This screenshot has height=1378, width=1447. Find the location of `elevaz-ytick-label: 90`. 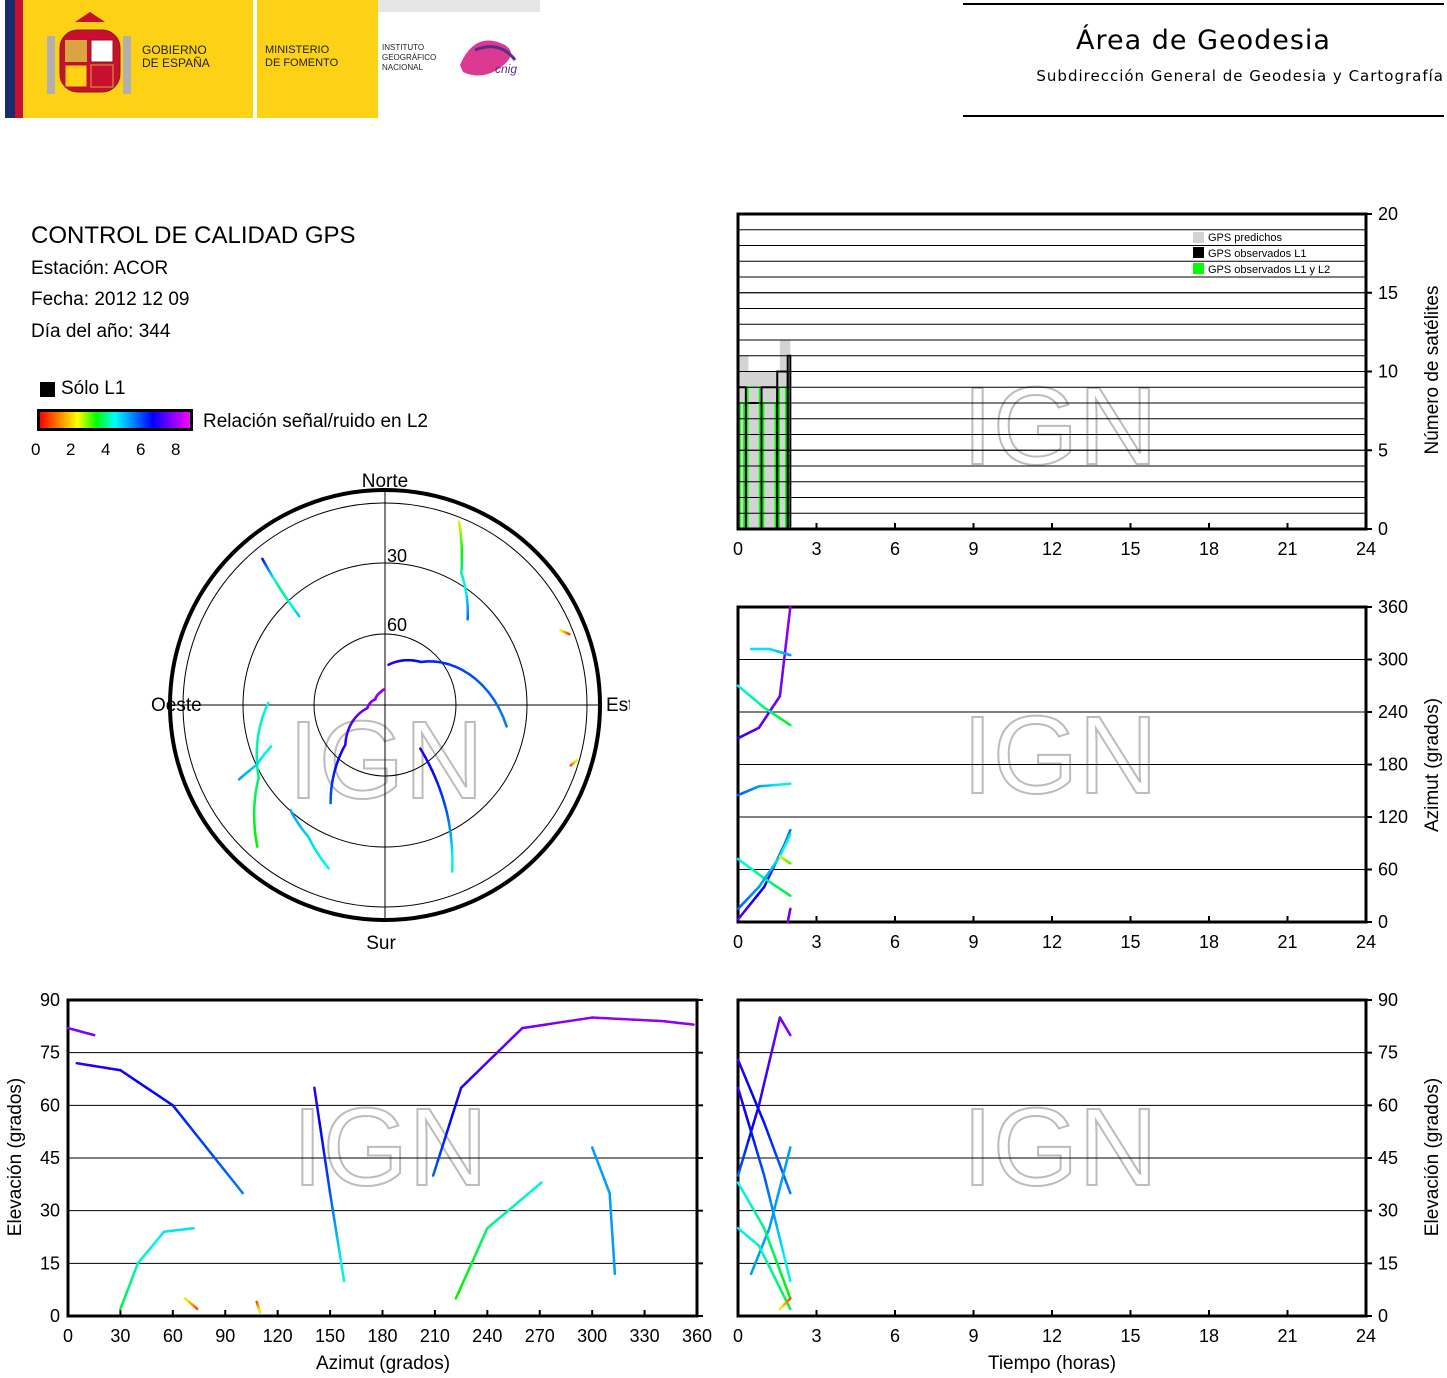

elevaz-ytick-label: 90 is located at coordinates (50, 1000).